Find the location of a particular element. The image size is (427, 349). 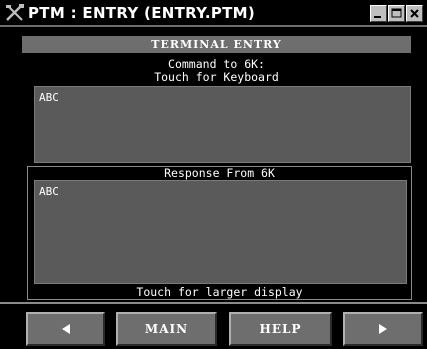

bottom-nav: MAIN HELP is located at coordinates (213, 325).